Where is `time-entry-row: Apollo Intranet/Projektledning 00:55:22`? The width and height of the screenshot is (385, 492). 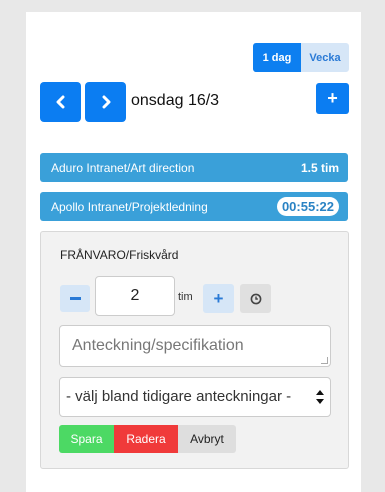 time-entry-row: Apollo Intranet/Projektledning 00:55:22 is located at coordinates (194, 206).